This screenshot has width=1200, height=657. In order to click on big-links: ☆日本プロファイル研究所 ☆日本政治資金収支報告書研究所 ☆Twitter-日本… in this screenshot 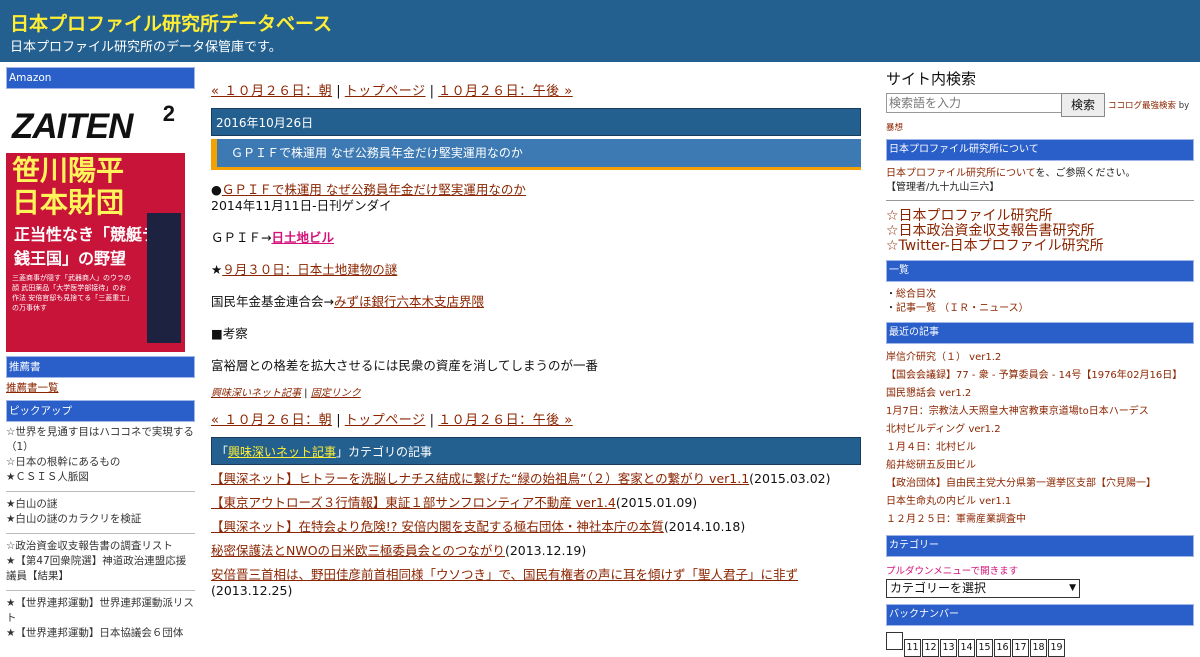, I will do `click(1041, 231)`.